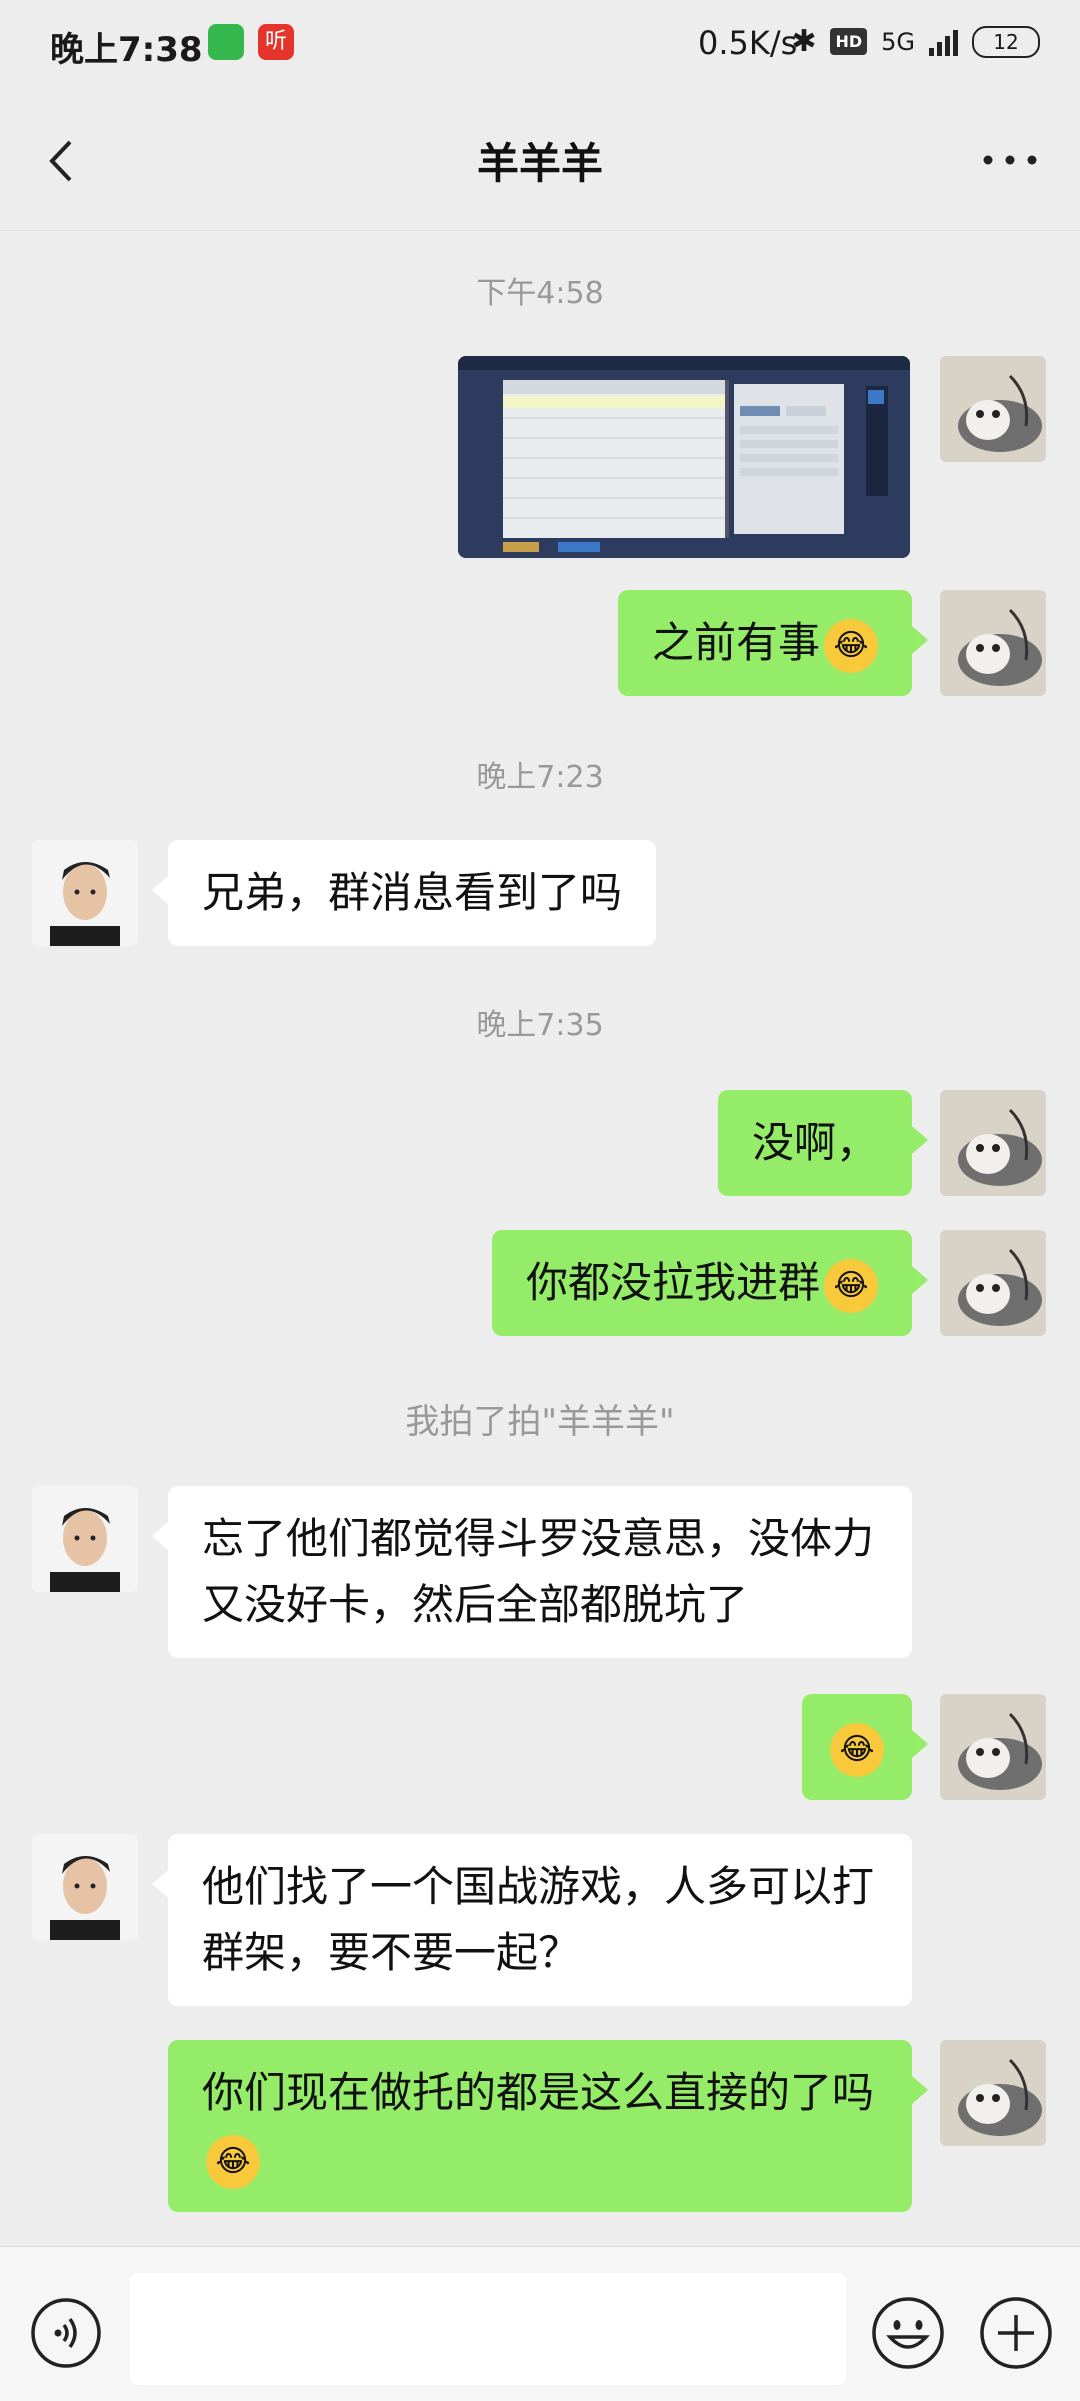 This screenshot has width=1080, height=2401. What do you see at coordinates (672, 1282) in the screenshot?
I see `message-text: 你都没拉我进群` at bounding box center [672, 1282].